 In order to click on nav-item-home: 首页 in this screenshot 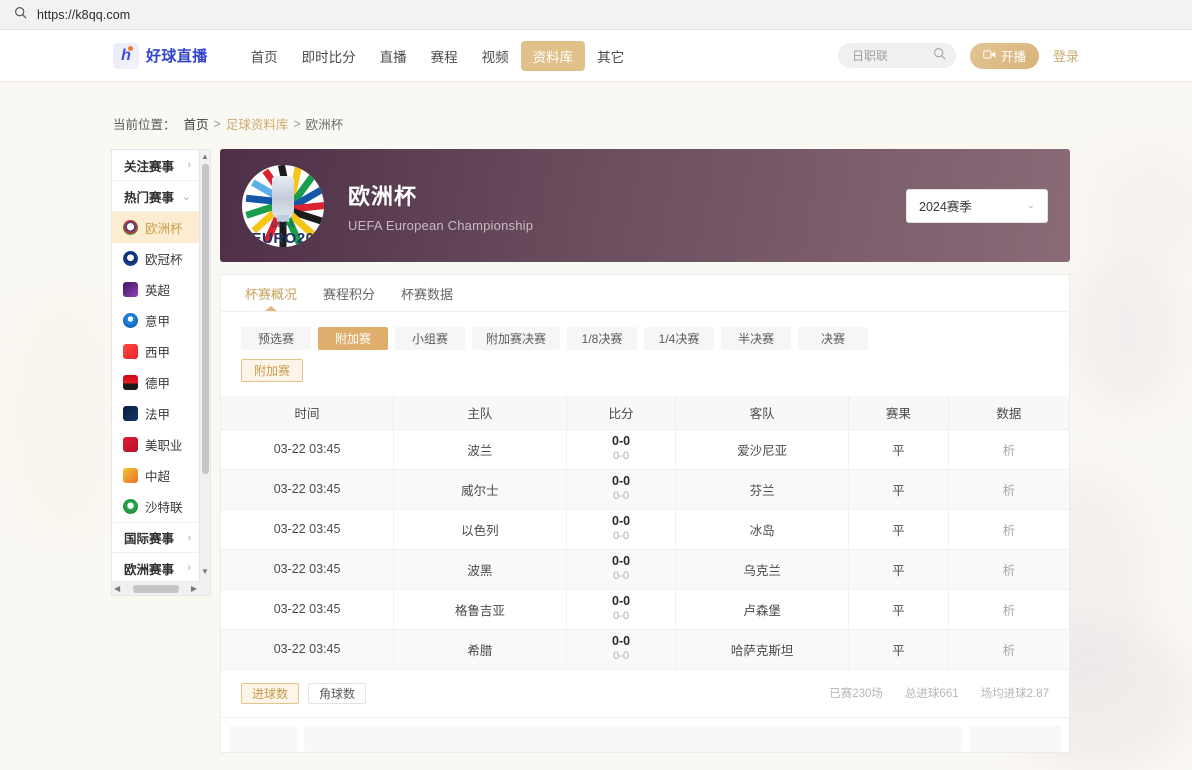, I will do `click(264, 56)`.